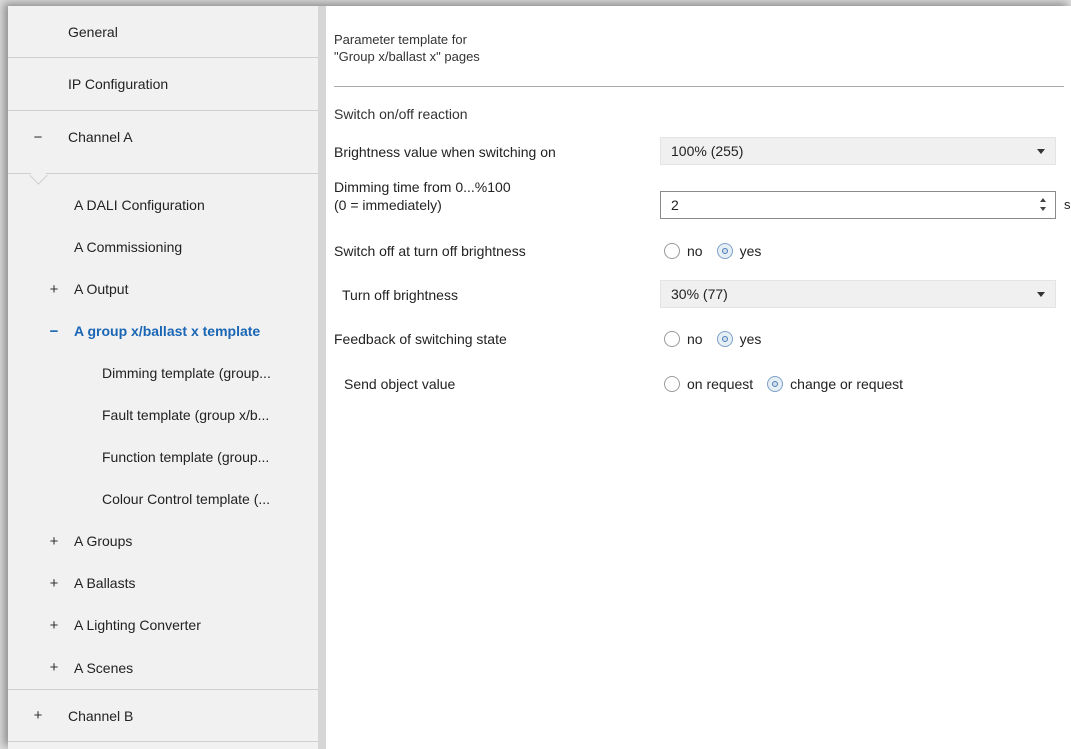  Describe the element at coordinates (1043, 209) in the screenshot. I see `decrement-arrow-icon` at that location.